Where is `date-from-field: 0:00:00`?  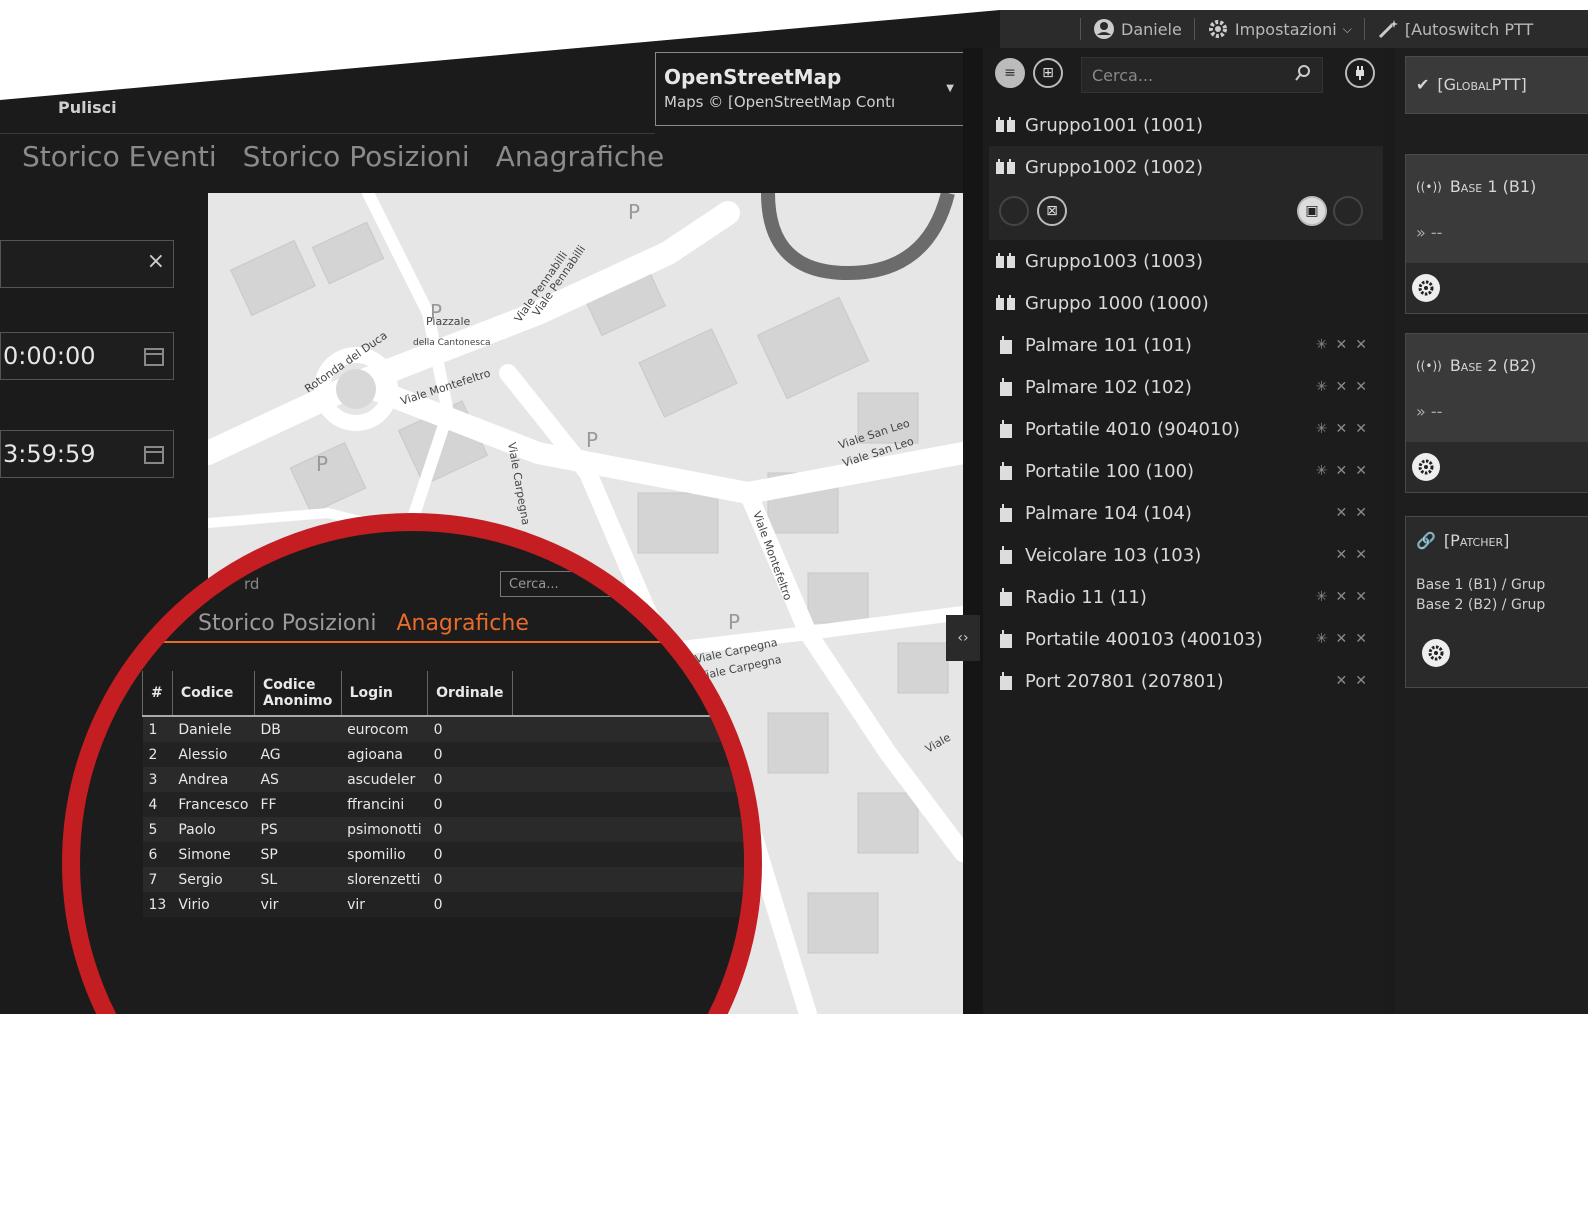
date-from-field: 0:00:00 is located at coordinates (87, 356).